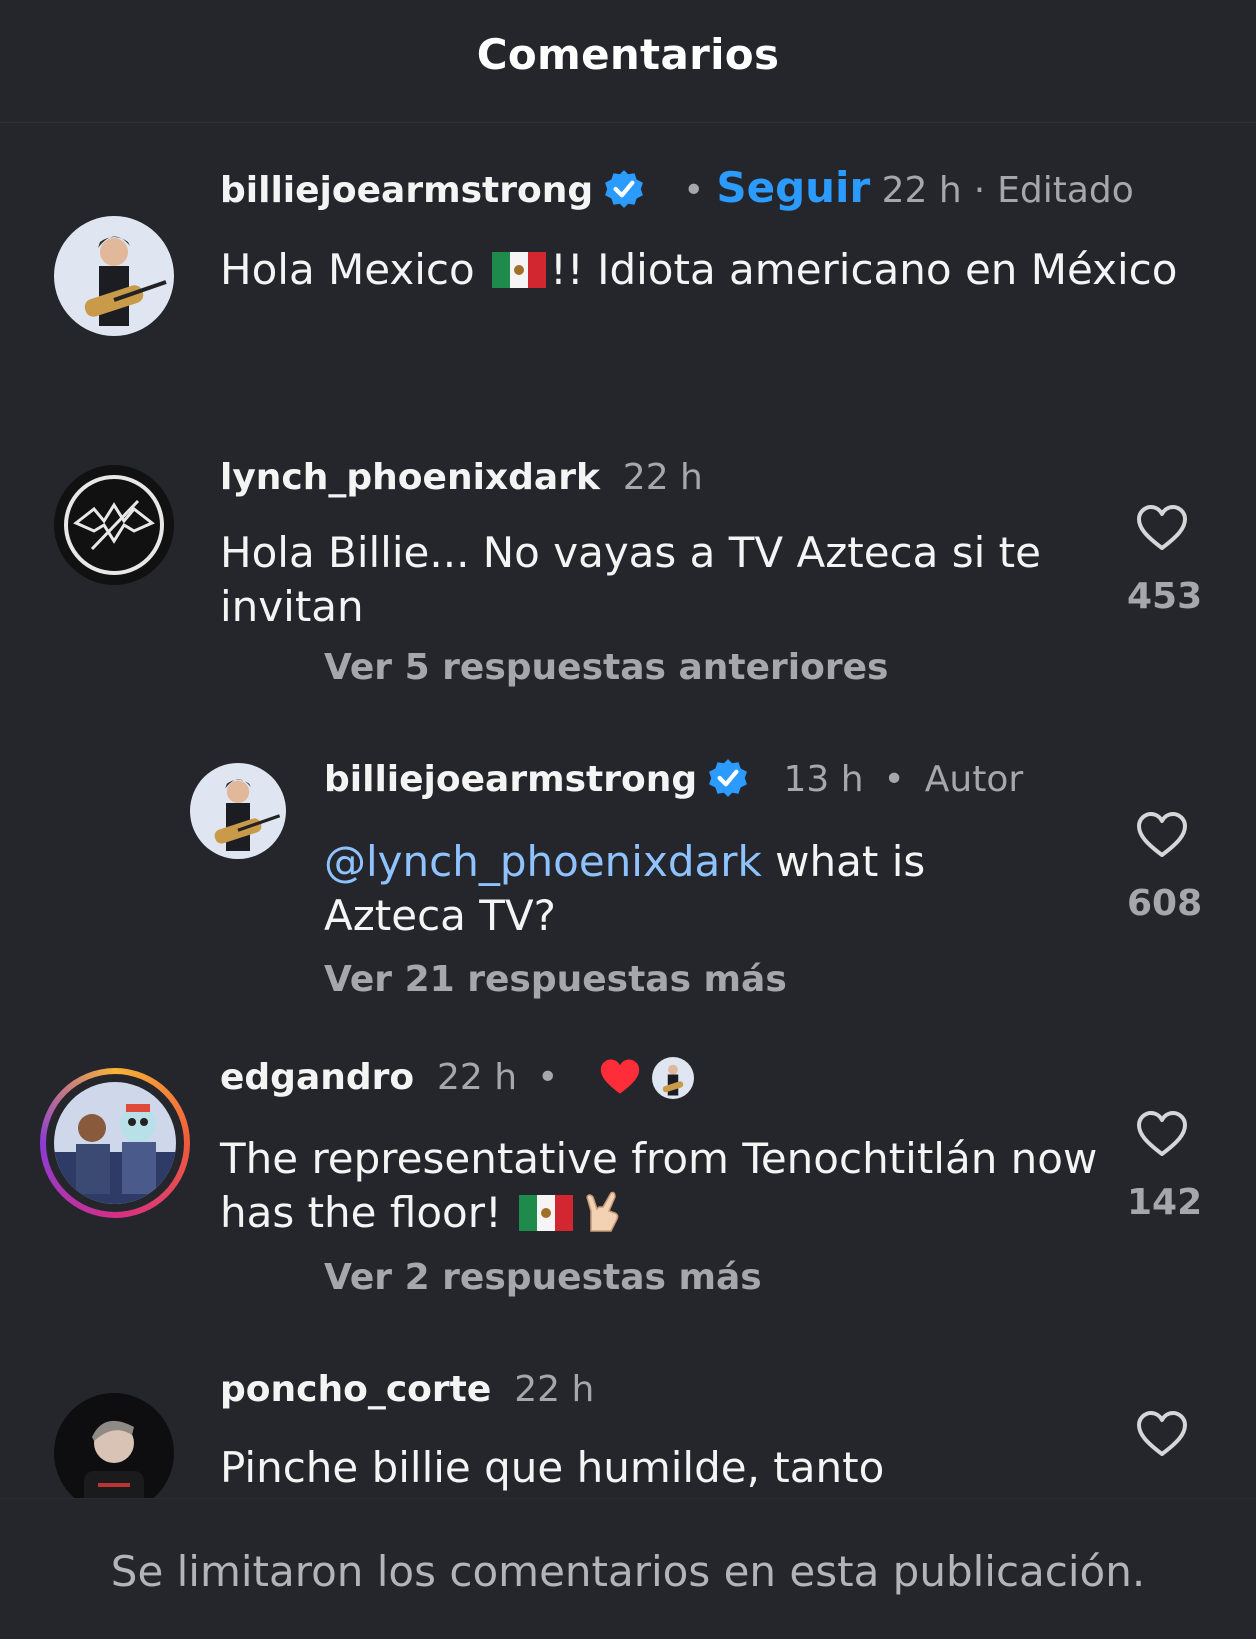 The height and width of the screenshot is (1639, 1256). Describe the element at coordinates (1165, 867) in the screenshot. I see `like-button: 608` at that location.